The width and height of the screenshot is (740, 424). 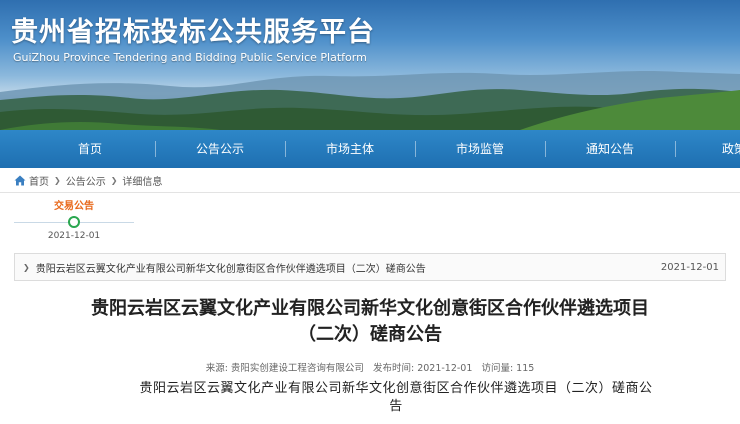 What do you see at coordinates (20, 180) in the screenshot?
I see `home-icon` at bounding box center [20, 180].